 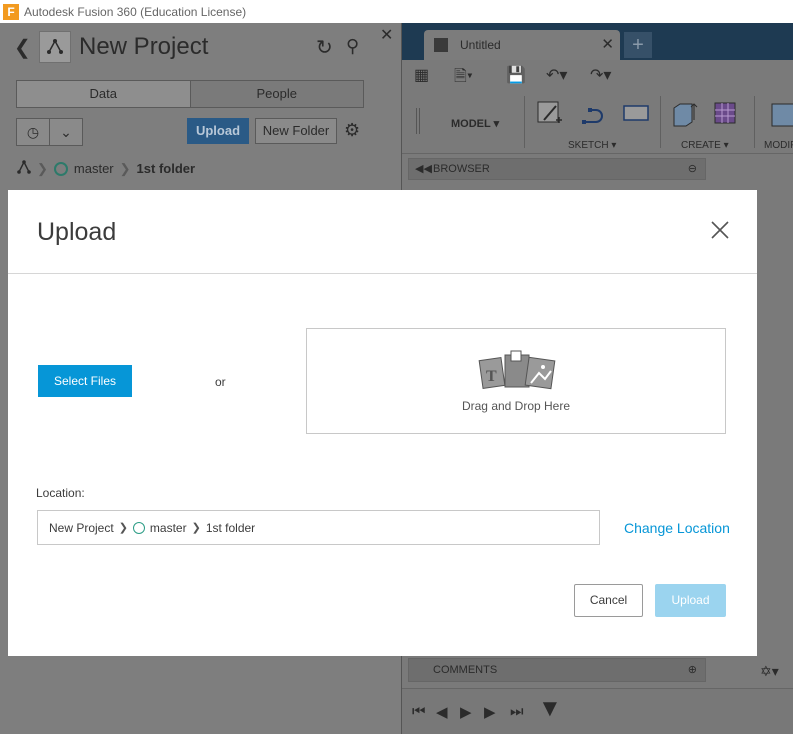 What do you see at coordinates (636, 114) in the screenshot?
I see `rectangle-tool-icon` at bounding box center [636, 114].